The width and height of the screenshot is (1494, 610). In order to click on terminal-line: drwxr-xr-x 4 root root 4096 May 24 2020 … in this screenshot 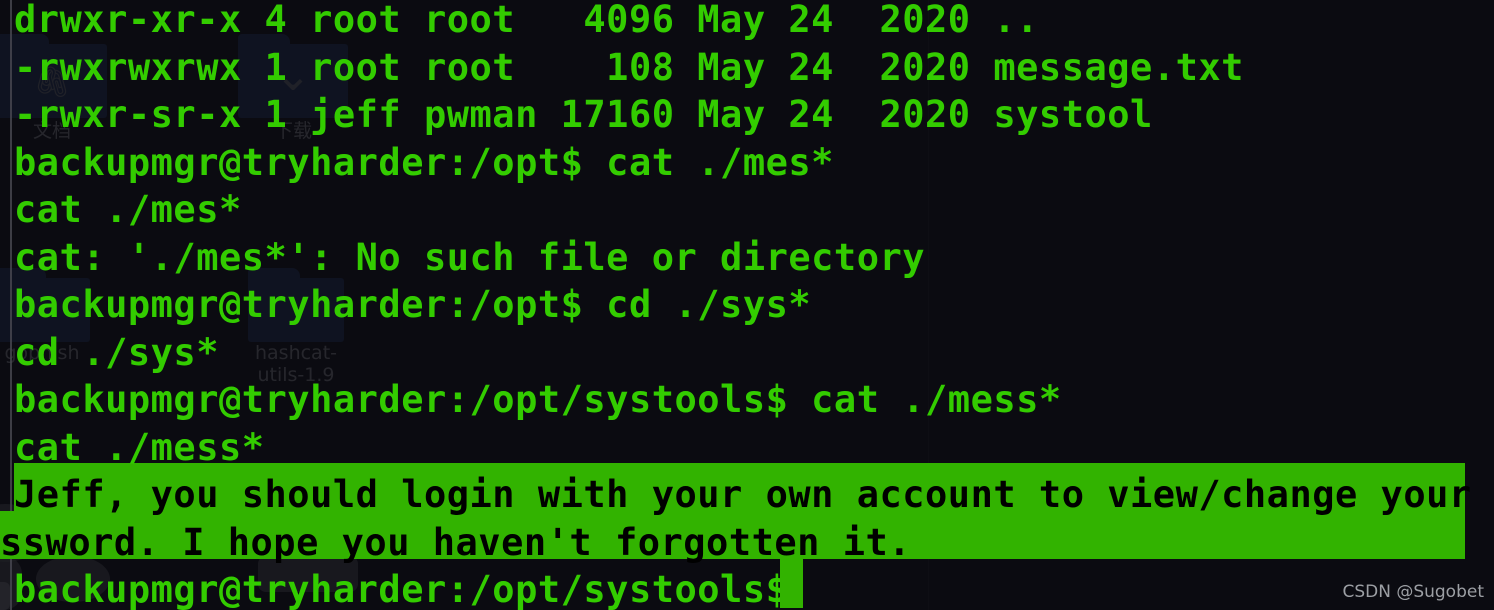, I will do `click(526, 20)`.